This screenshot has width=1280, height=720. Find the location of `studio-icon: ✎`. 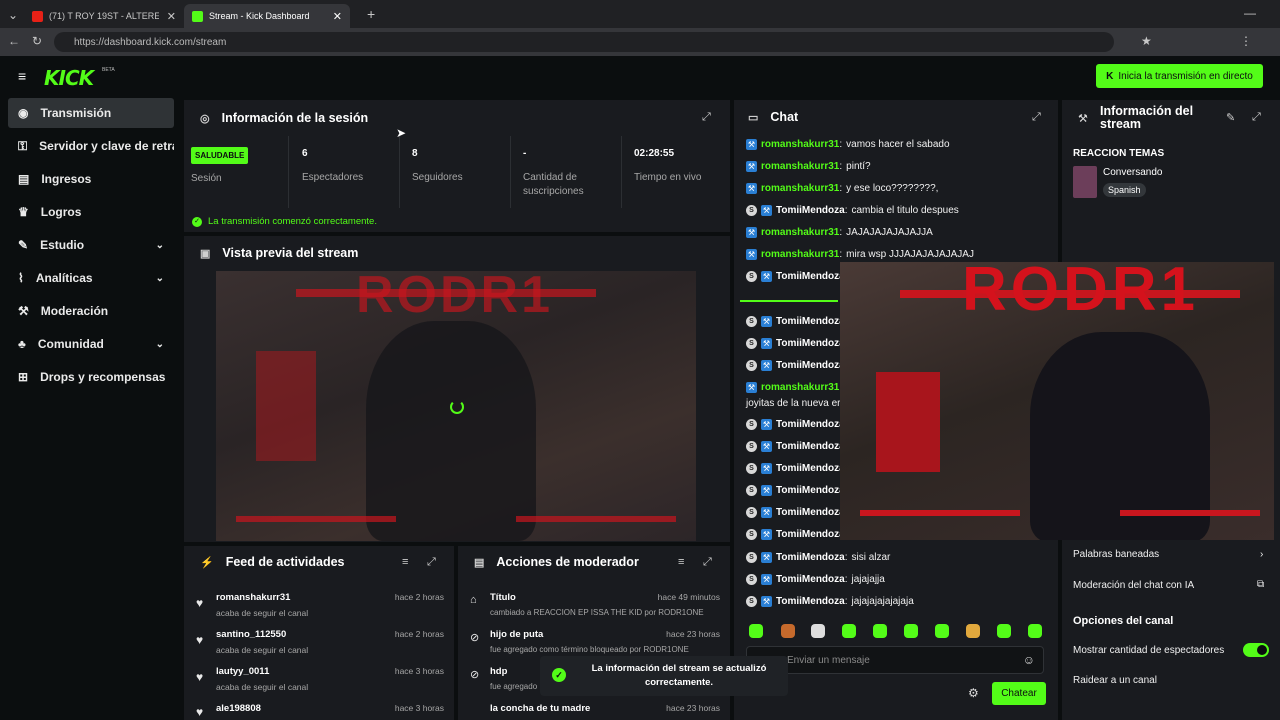

studio-icon: ✎ is located at coordinates (23, 245).